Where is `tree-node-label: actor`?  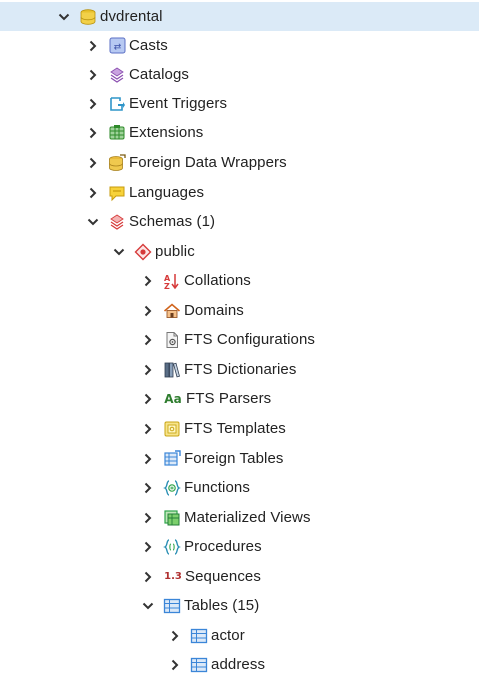 tree-node-label: actor is located at coordinates (228, 635).